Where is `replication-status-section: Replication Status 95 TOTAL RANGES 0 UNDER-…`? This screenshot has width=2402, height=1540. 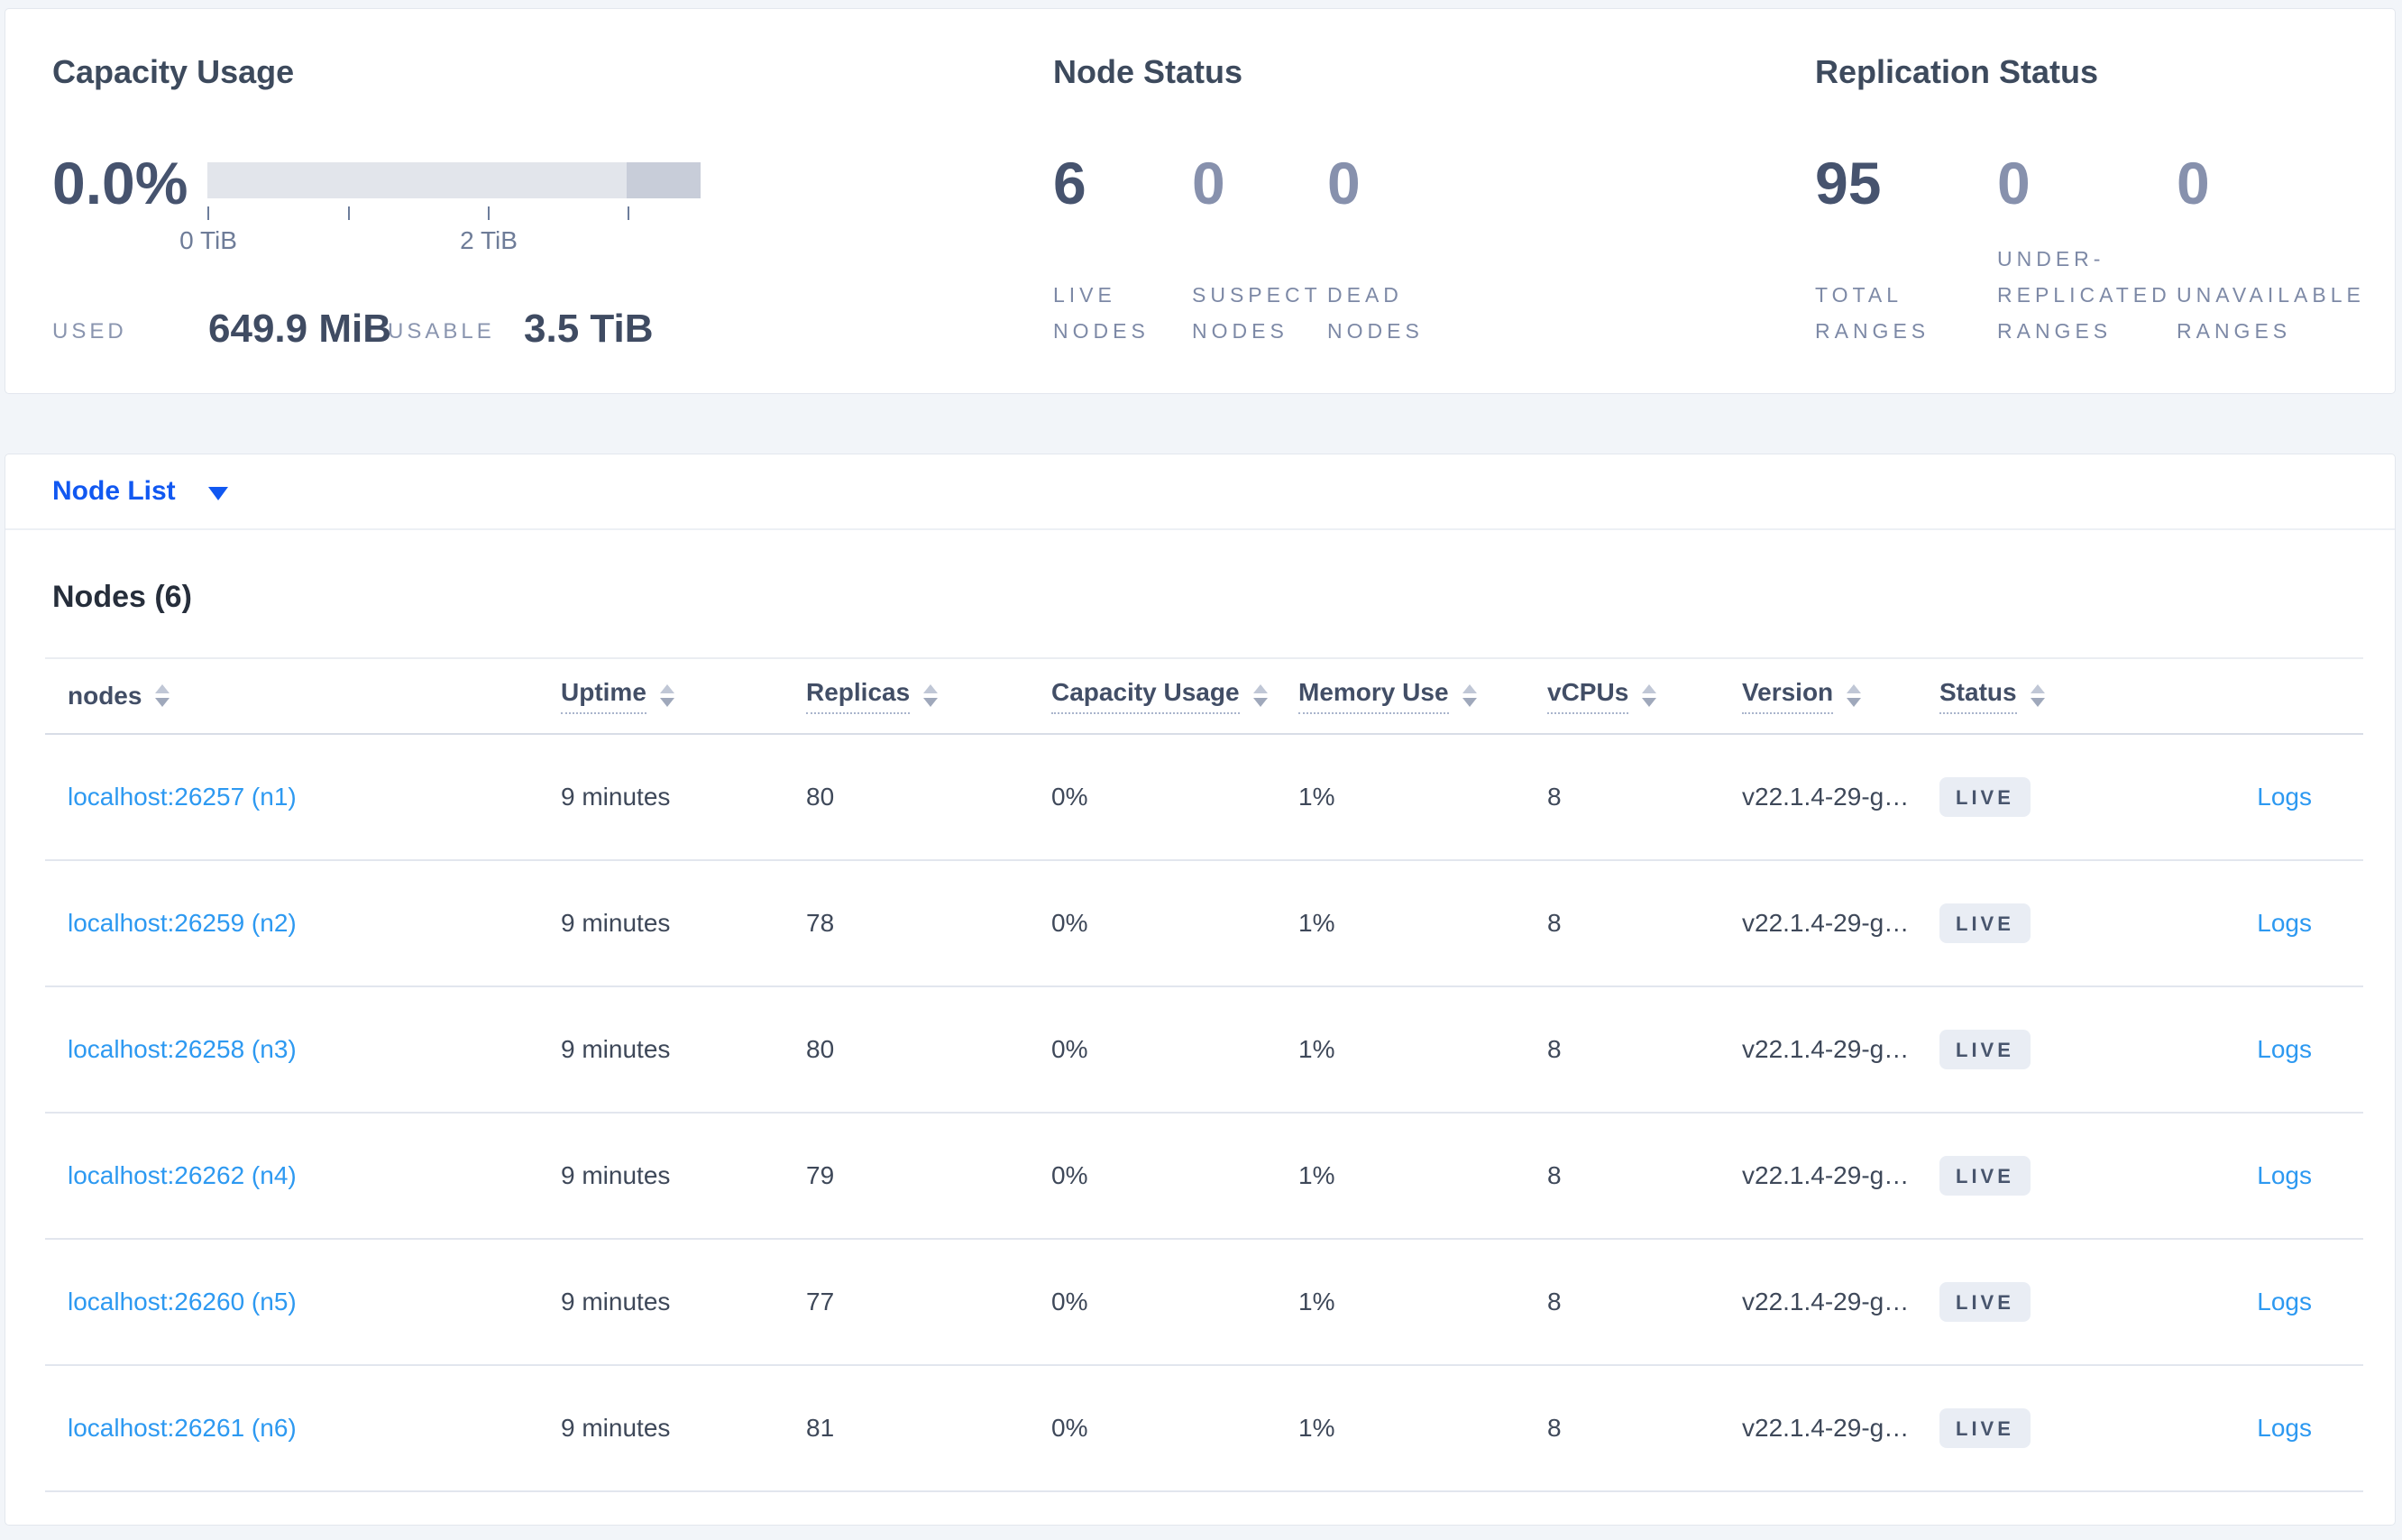
replication-status-section: Replication Status 95 TOTAL RANGES 0 UNDER-… is located at coordinates (2103, 202).